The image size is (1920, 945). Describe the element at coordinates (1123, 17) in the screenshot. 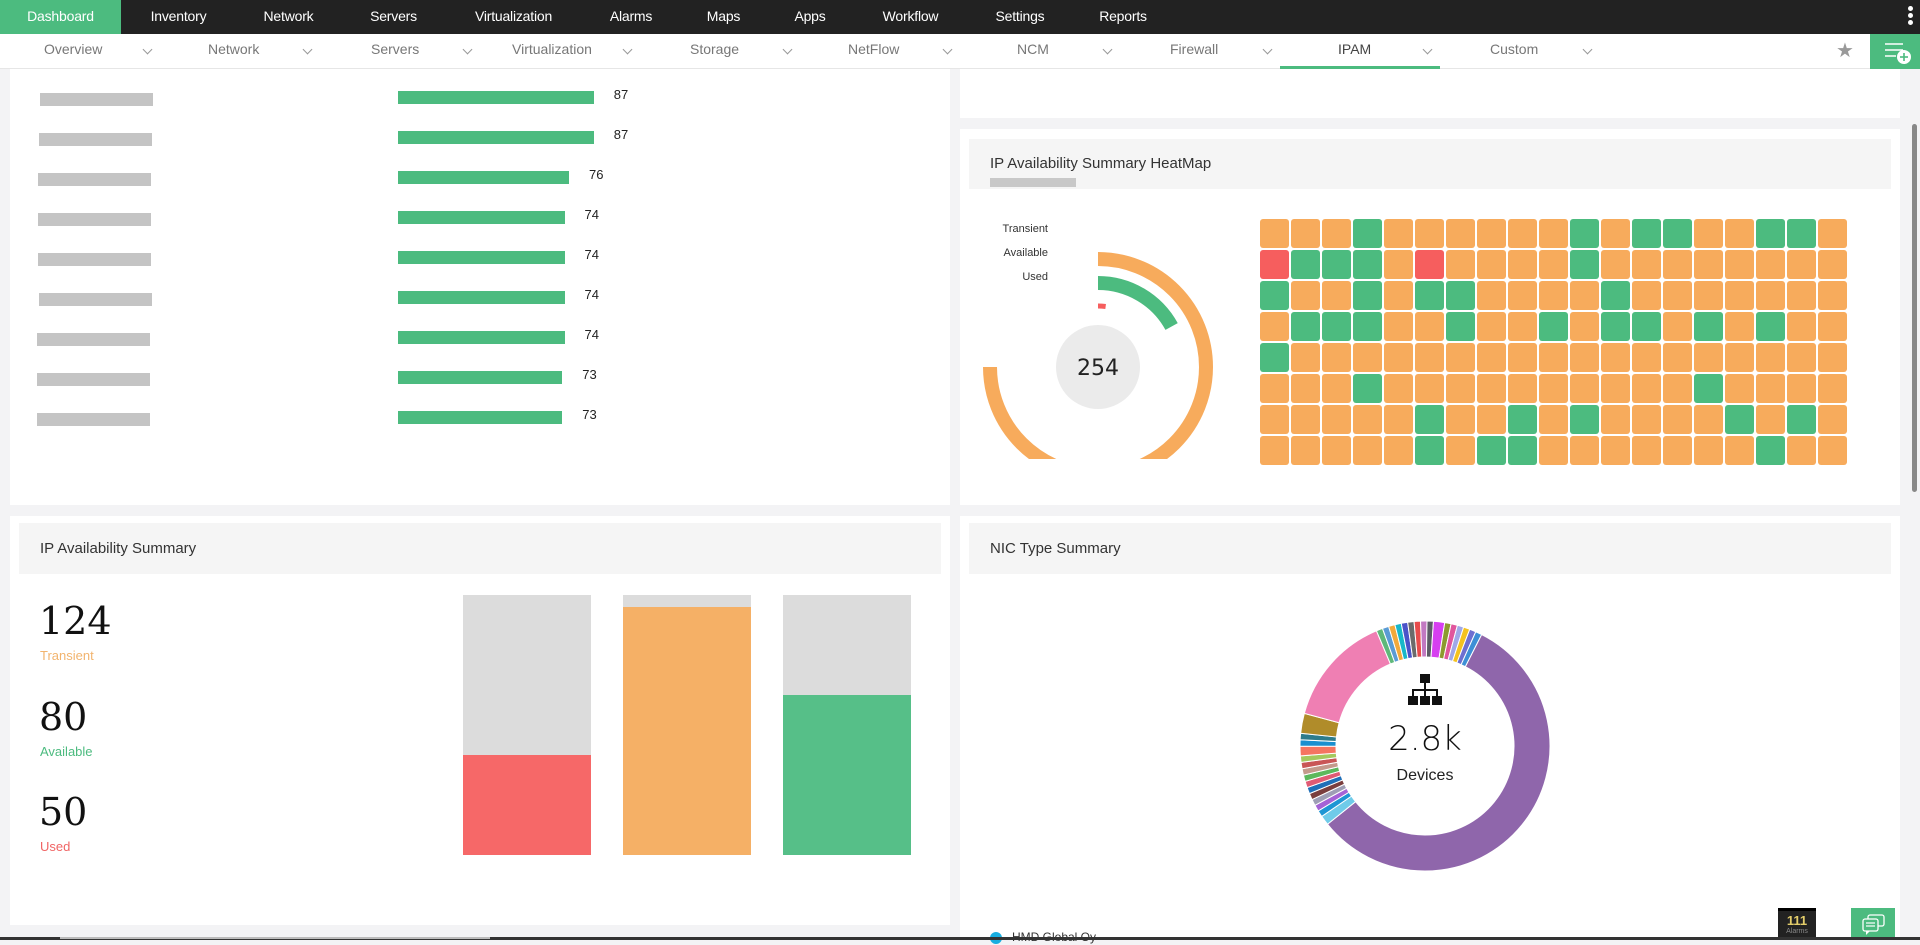

I see `nav-reports: Reports` at that location.